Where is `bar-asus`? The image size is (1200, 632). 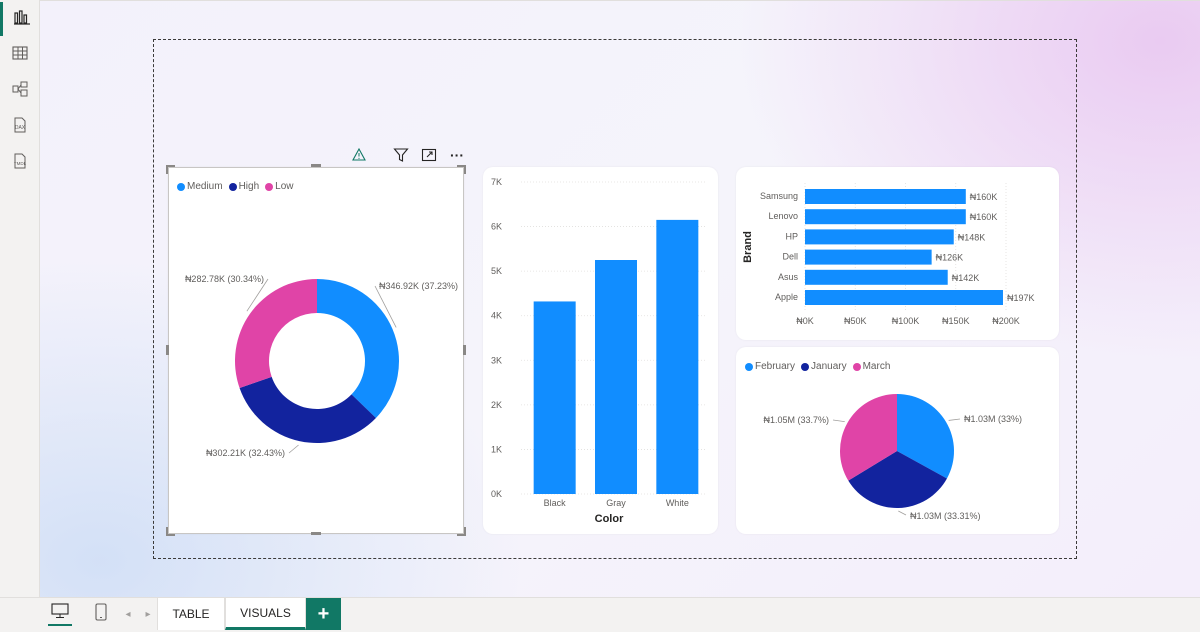
bar-asus is located at coordinates (876, 277).